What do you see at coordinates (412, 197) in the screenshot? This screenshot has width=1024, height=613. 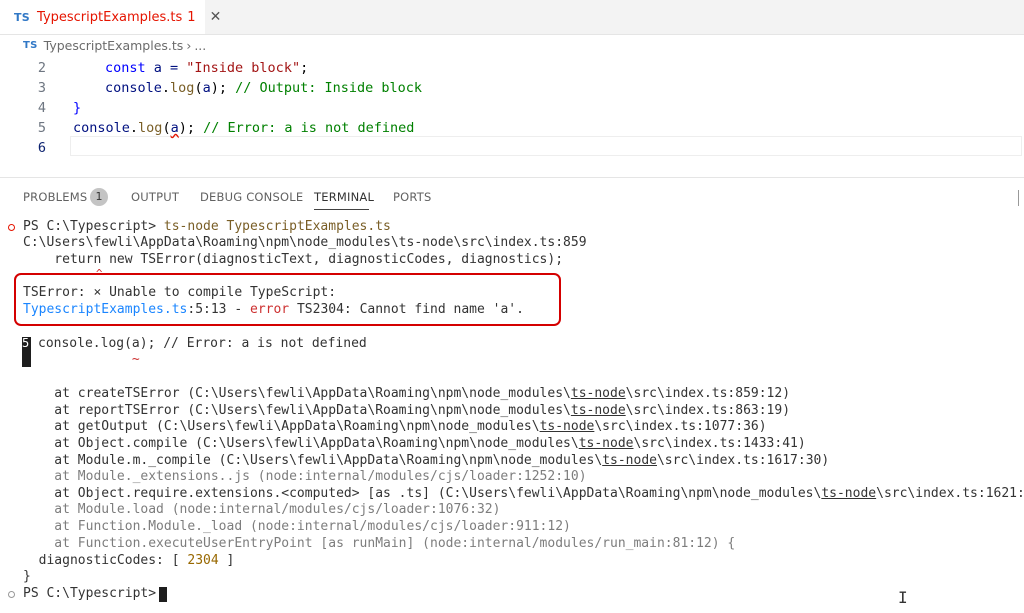 I see `tab-ports: PORTS` at bounding box center [412, 197].